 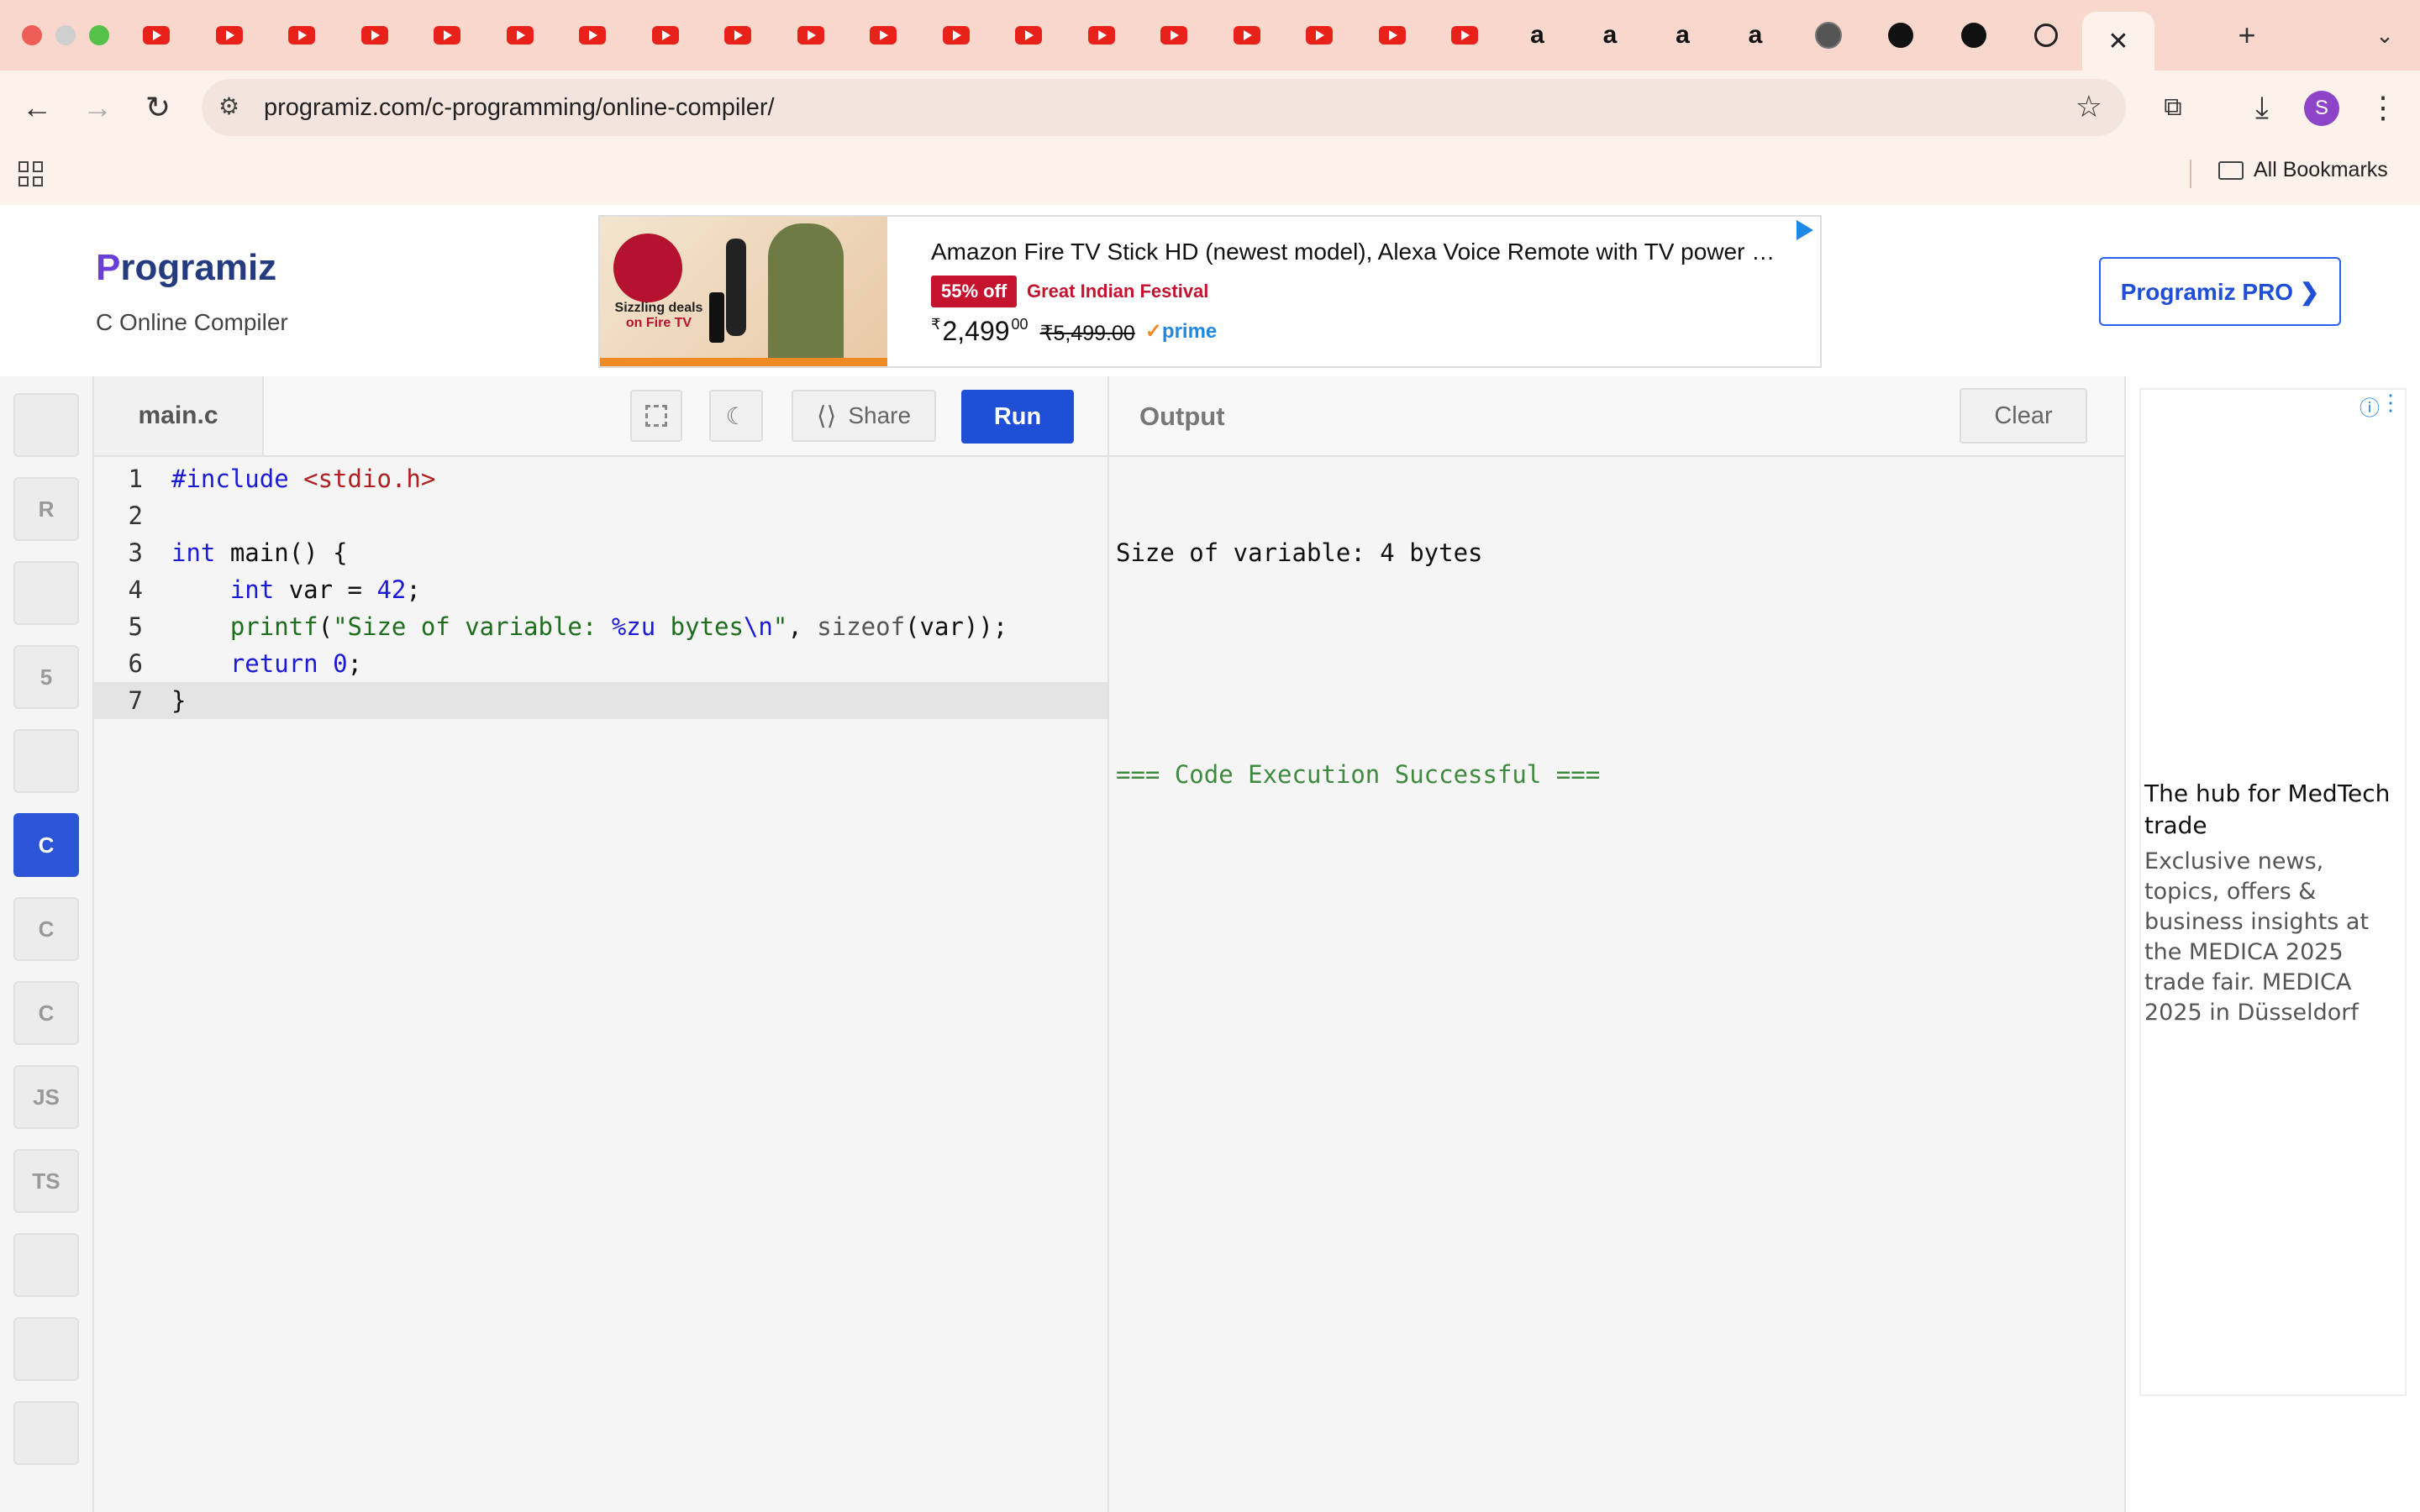 I want to click on code-token: var =, so click(x=325, y=589).